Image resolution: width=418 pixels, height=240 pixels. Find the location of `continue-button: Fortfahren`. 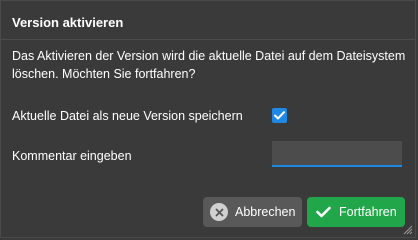

continue-button: Fortfahren is located at coordinates (356, 212).